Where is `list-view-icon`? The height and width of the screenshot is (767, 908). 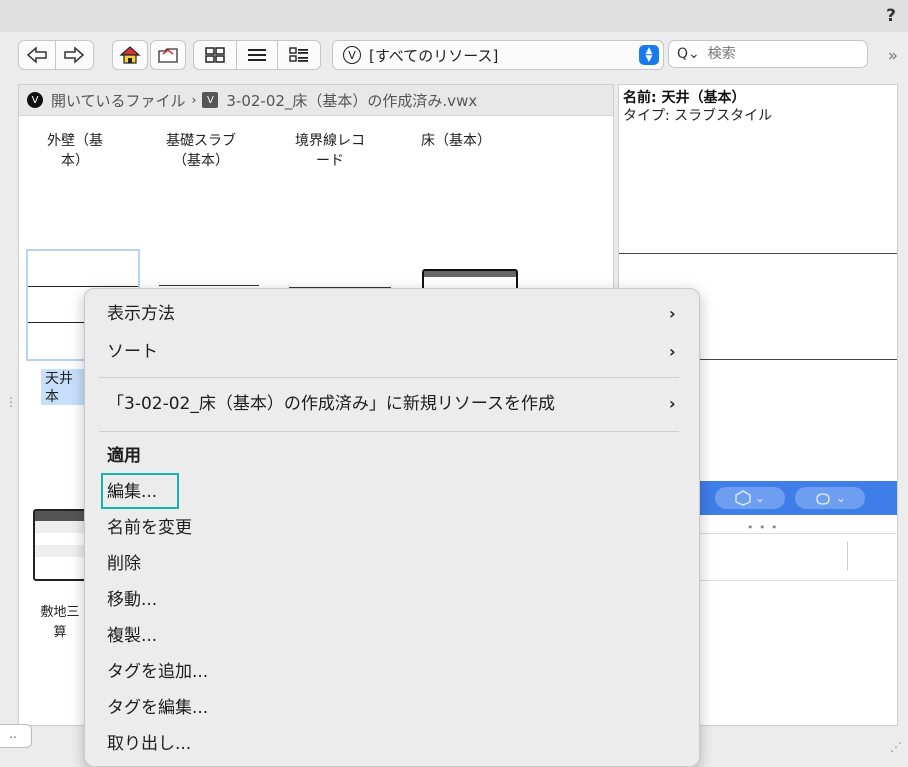
list-view-icon is located at coordinates (257, 55).